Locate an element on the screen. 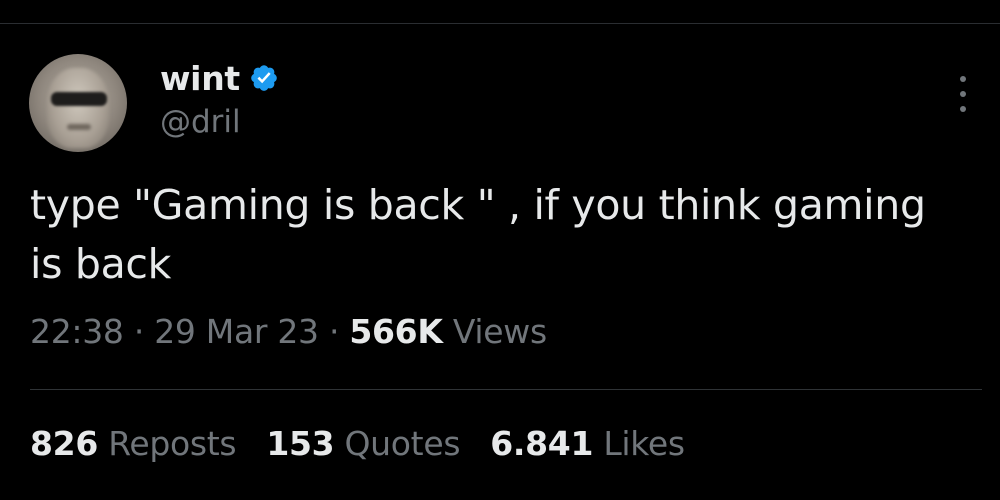  tweet-meta: 22:38 · 29 Mar 23 · 566K Views is located at coordinates (288, 331).